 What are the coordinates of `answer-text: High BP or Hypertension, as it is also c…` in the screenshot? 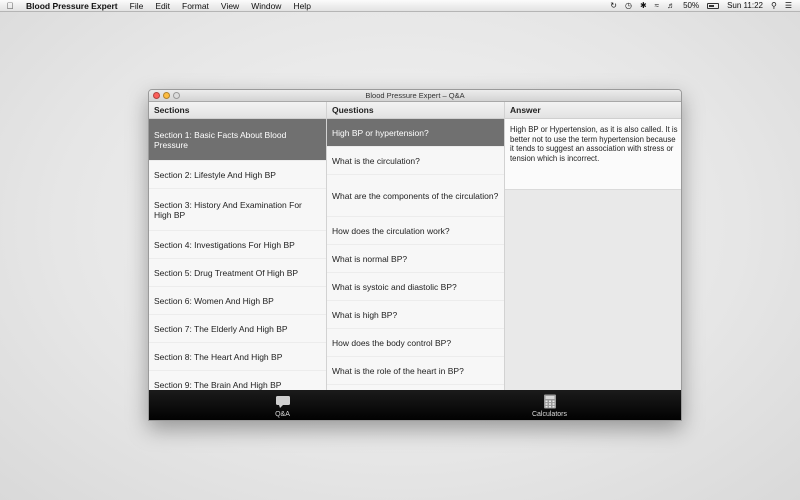 It's located at (593, 154).